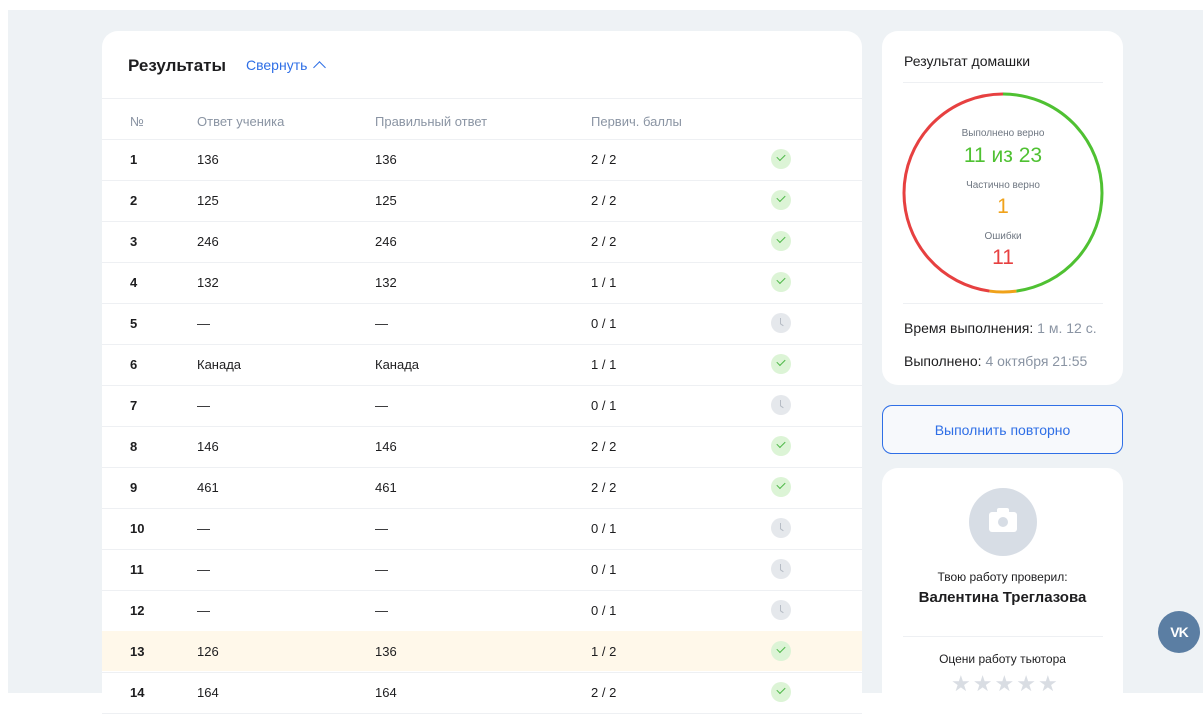 The image size is (1203, 714). I want to click on chevron-up-icon, so click(320, 67).